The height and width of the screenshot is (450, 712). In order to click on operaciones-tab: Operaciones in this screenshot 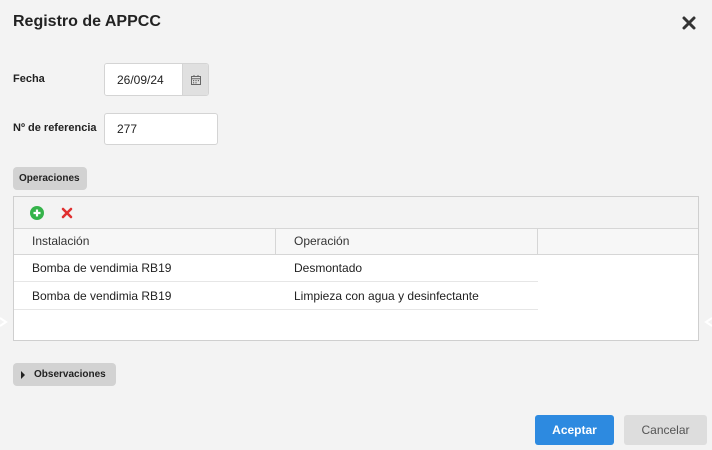, I will do `click(50, 178)`.